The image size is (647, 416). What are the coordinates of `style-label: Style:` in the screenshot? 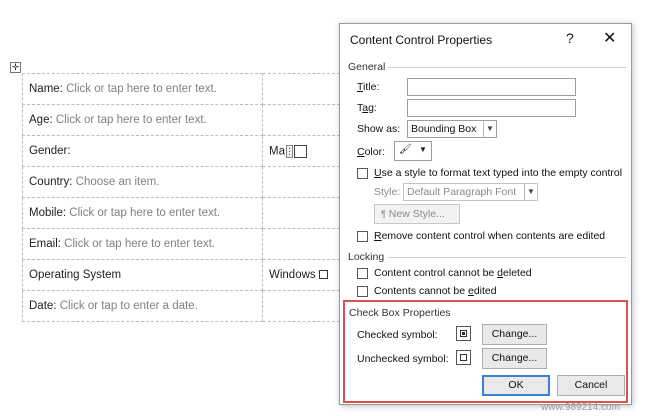 It's located at (387, 192).